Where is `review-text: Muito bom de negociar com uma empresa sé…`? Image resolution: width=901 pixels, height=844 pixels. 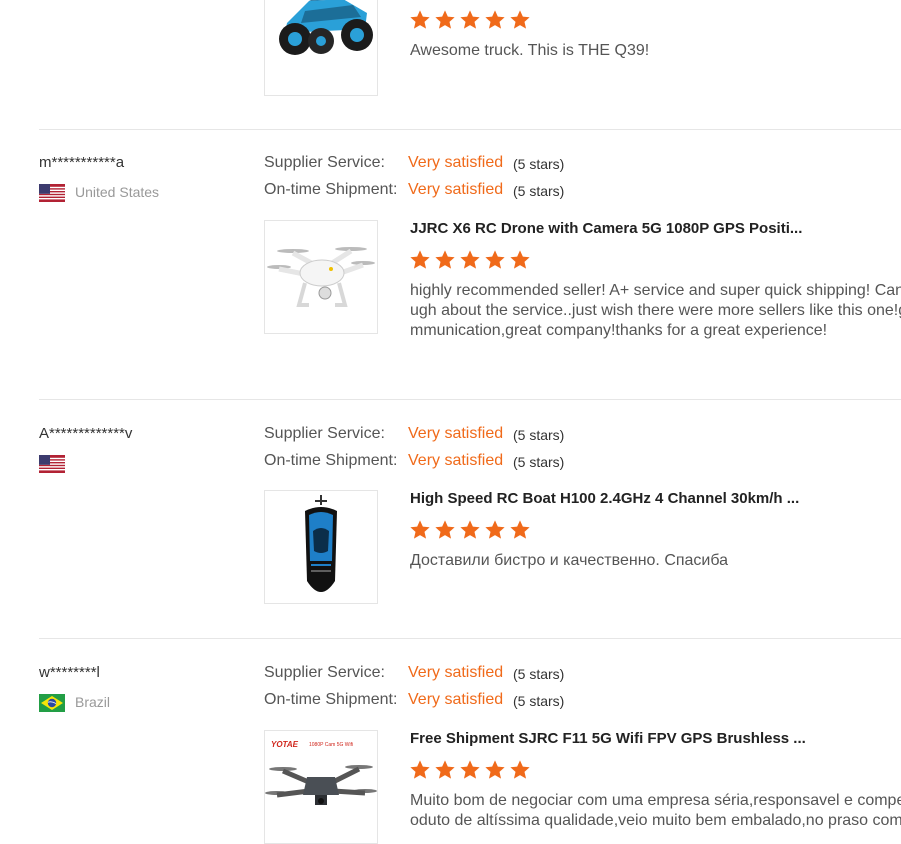 review-text: Muito bom de negociar com uma empresa sé… is located at coordinates (655, 811).